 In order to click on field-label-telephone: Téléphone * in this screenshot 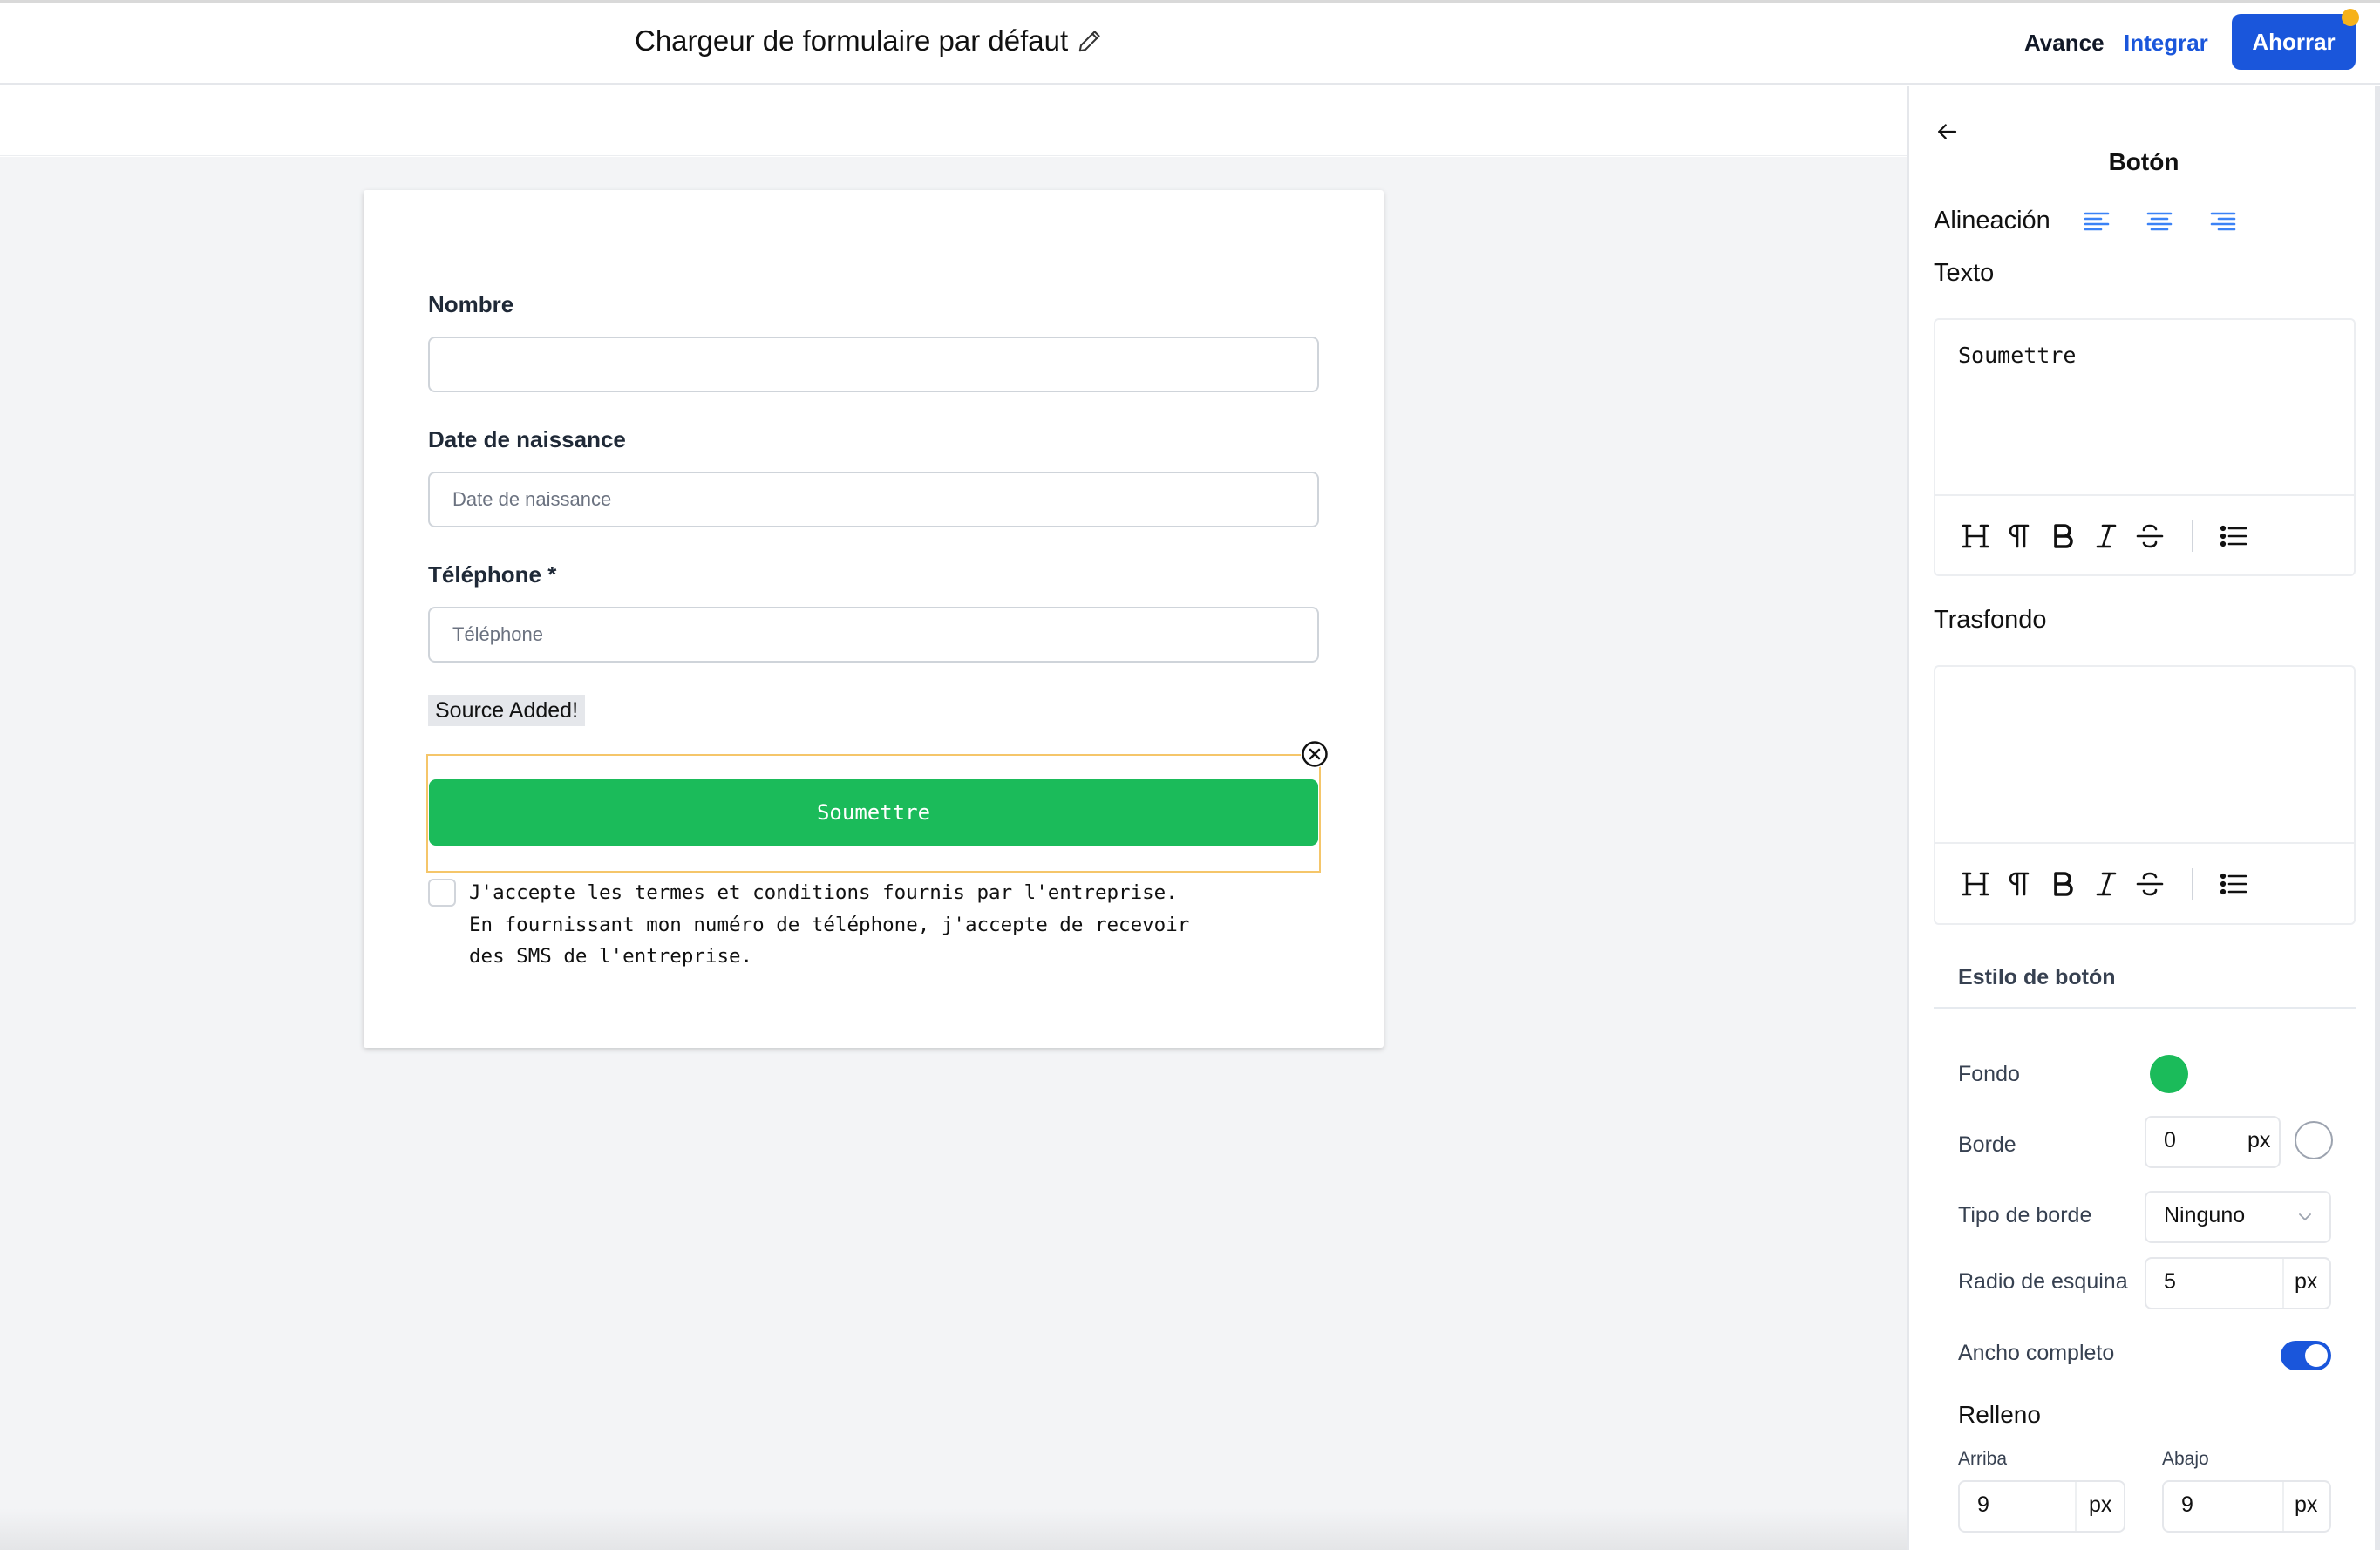, I will do `click(492, 575)`.